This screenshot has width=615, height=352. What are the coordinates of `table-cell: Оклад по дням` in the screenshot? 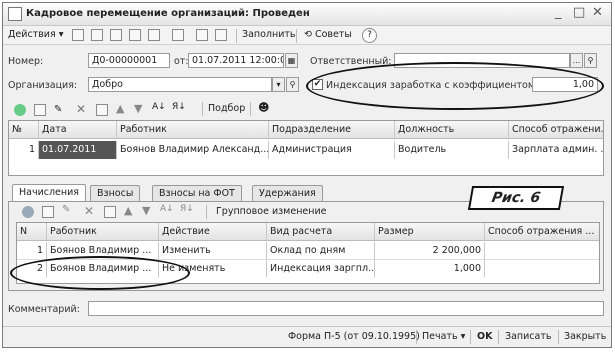 It's located at (321, 250).